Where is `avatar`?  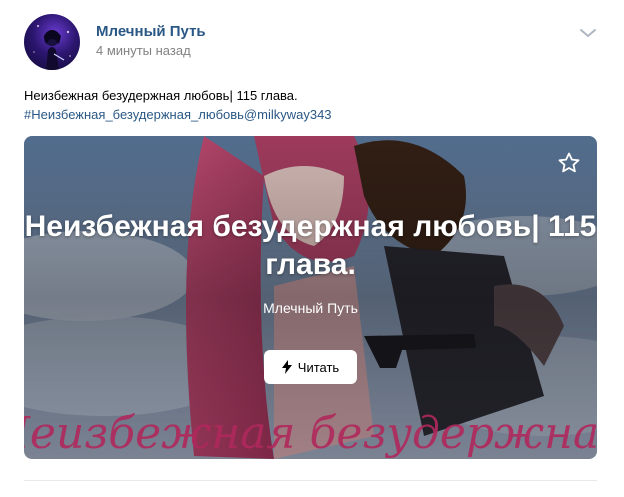 avatar is located at coordinates (52, 42).